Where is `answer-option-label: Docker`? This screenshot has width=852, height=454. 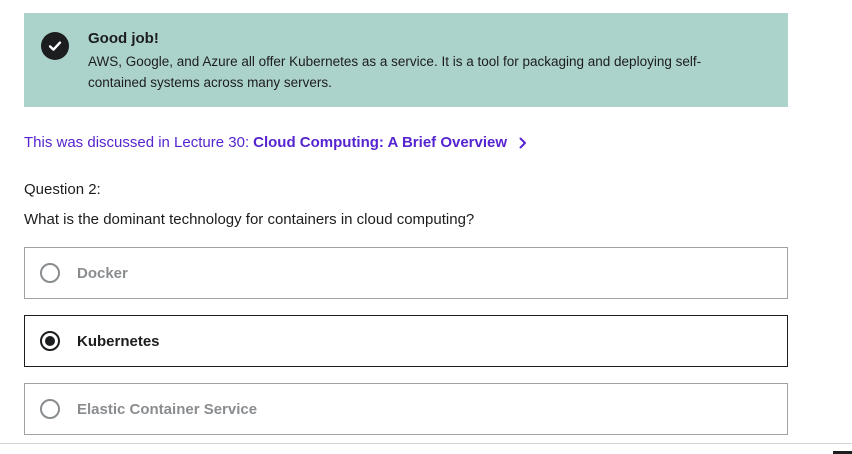
answer-option-label: Docker is located at coordinates (102, 273).